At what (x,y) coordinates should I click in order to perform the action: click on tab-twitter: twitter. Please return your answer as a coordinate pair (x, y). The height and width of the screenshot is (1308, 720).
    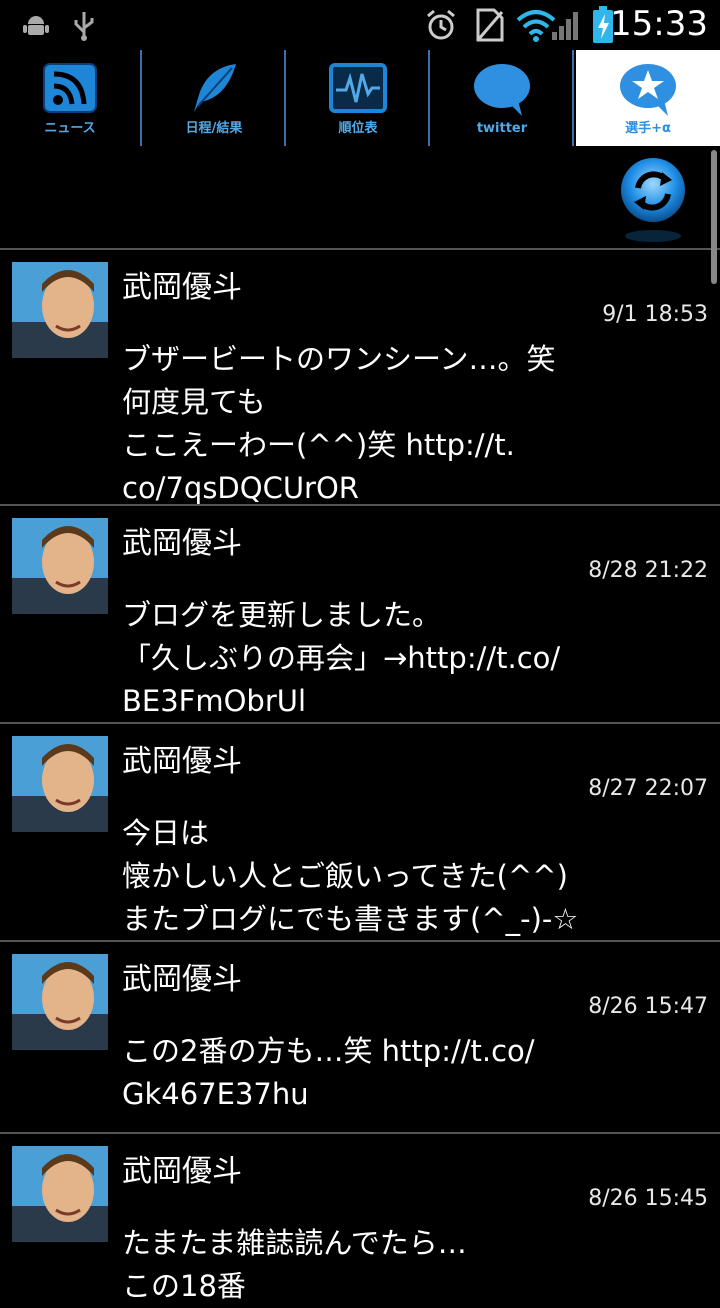
    Looking at the image, I should click on (503, 98).